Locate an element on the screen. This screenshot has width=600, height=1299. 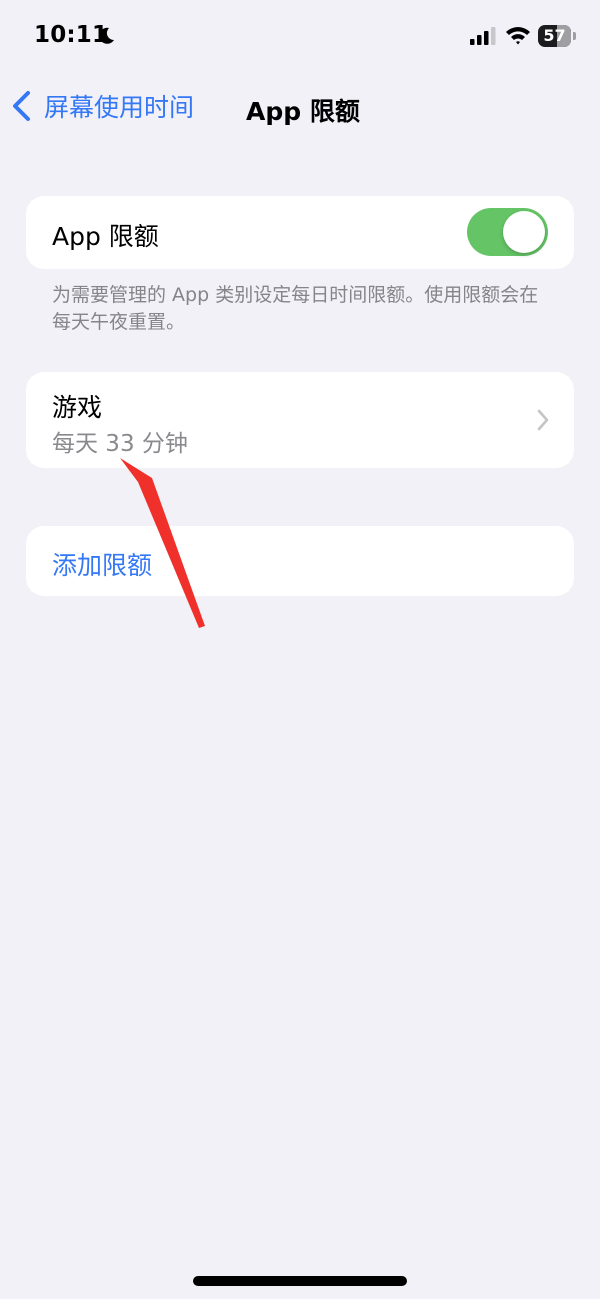
limit-item-games: 游戏 每天 33 分钟 is located at coordinates (300, 420).